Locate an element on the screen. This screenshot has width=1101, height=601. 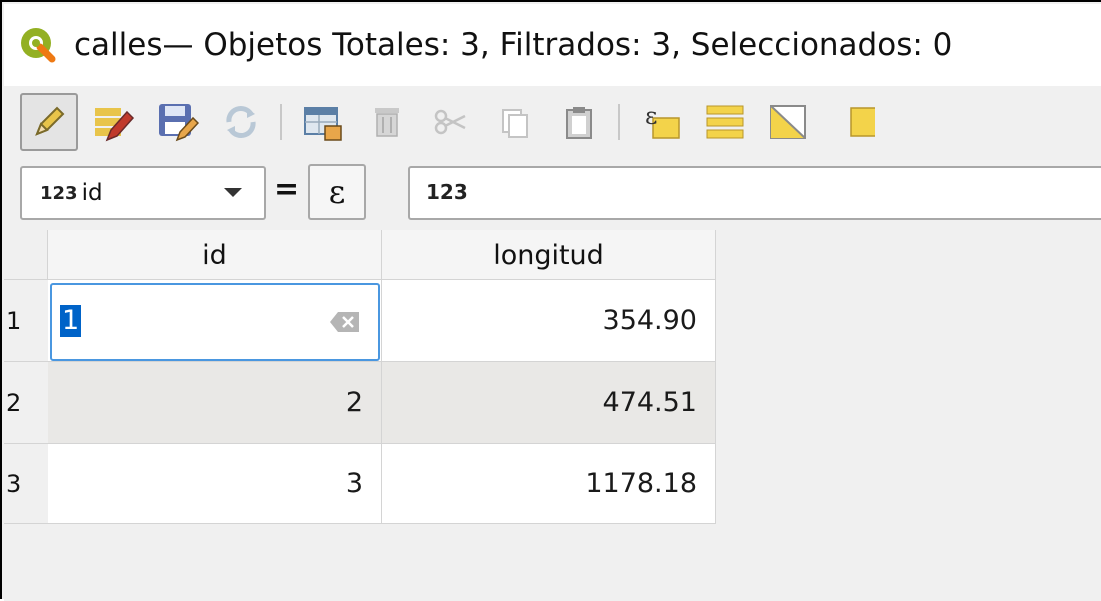
select-all-icon is located at coordinates (725, 122).